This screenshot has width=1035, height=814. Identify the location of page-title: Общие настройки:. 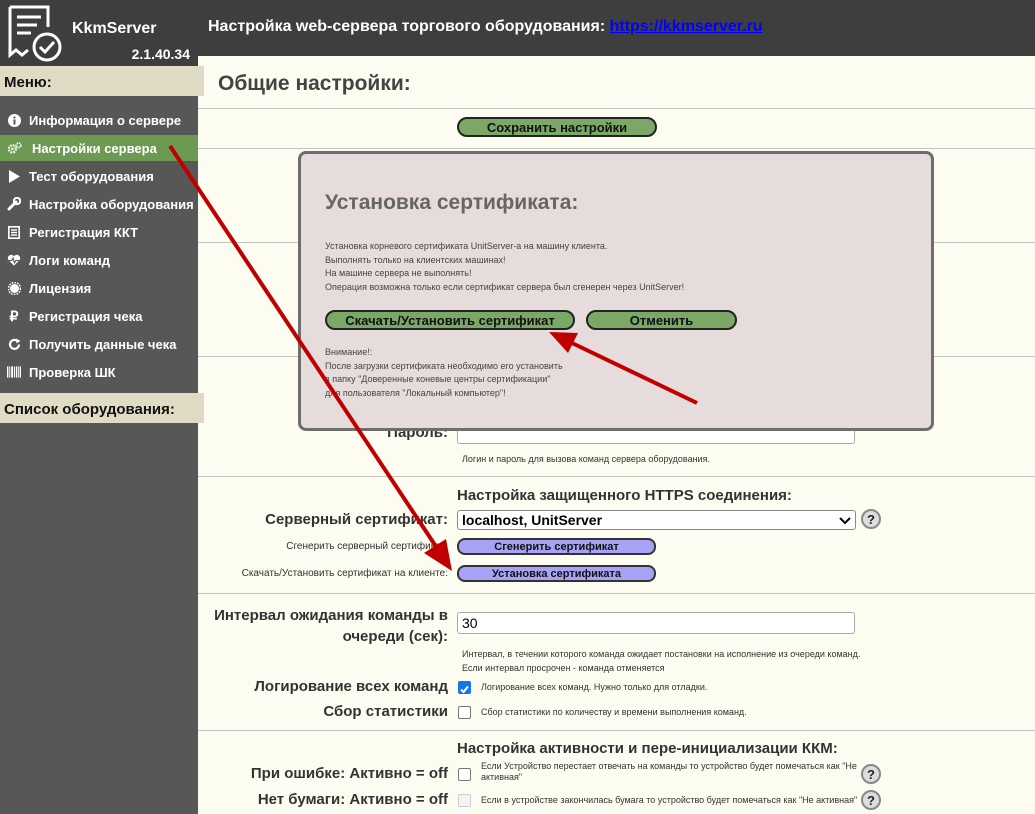
(314, 83).